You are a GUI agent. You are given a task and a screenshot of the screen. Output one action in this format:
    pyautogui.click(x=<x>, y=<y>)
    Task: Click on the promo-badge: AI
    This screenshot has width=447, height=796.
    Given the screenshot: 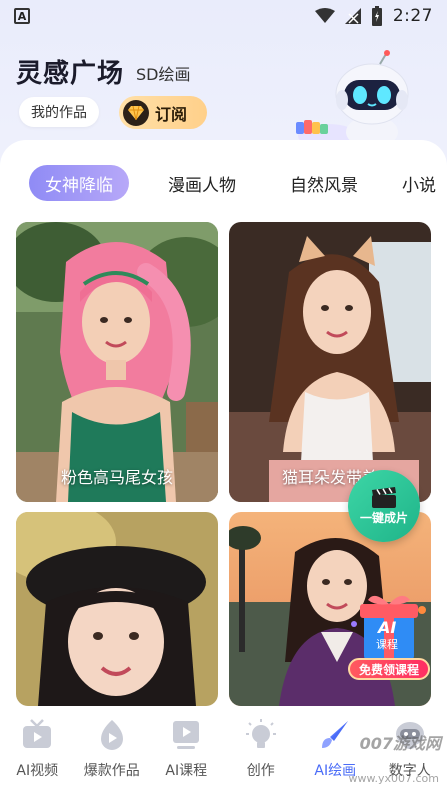 What is the action you would take?
    pyautogui.click(x=387, y=627)
    